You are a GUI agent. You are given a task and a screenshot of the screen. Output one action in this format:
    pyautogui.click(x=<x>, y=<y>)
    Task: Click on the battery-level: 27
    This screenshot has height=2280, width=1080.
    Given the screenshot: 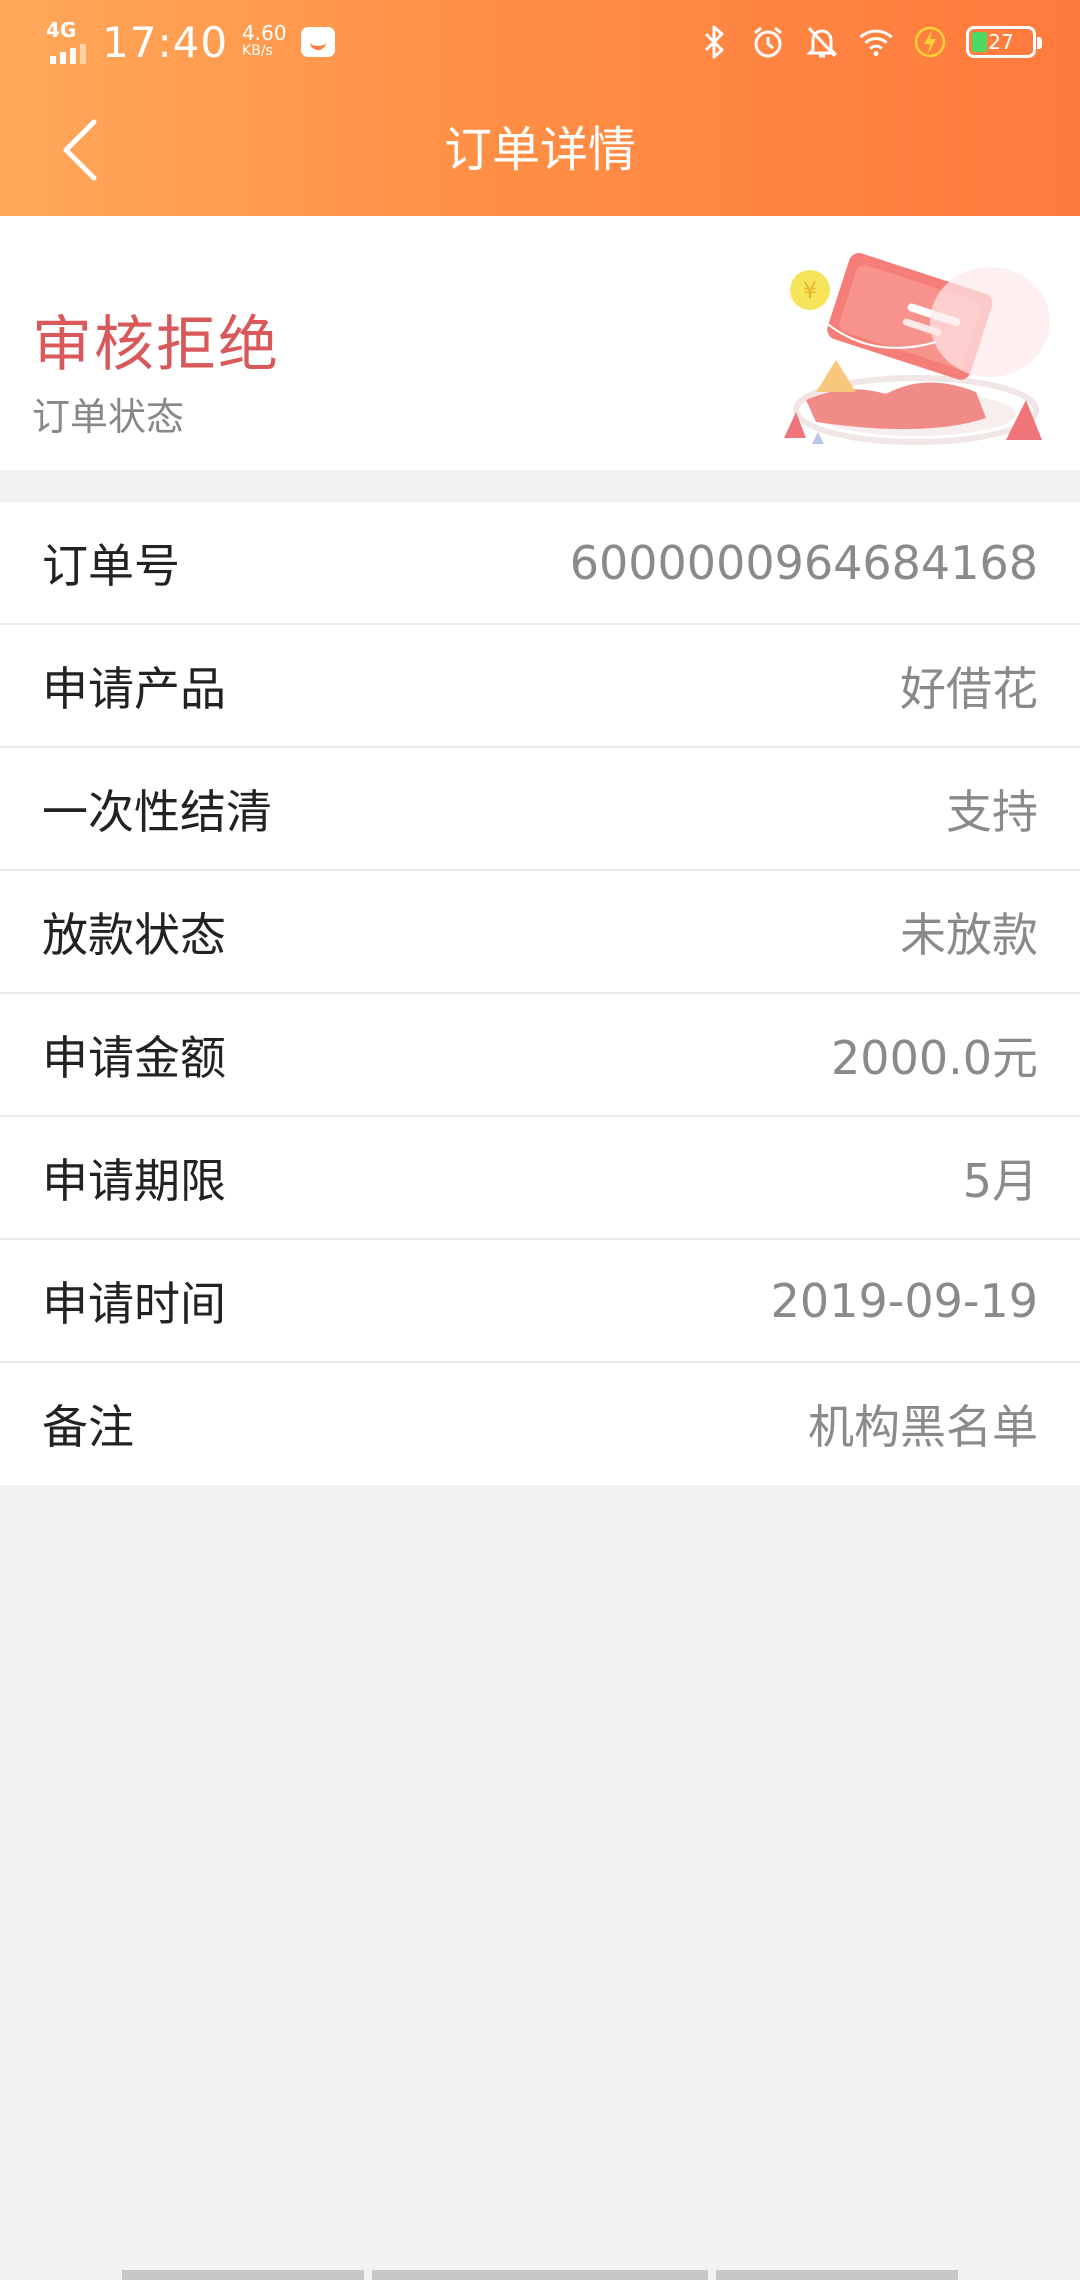 What is the action you would take?
    pyautogui.click(x=1001, y=42)
    